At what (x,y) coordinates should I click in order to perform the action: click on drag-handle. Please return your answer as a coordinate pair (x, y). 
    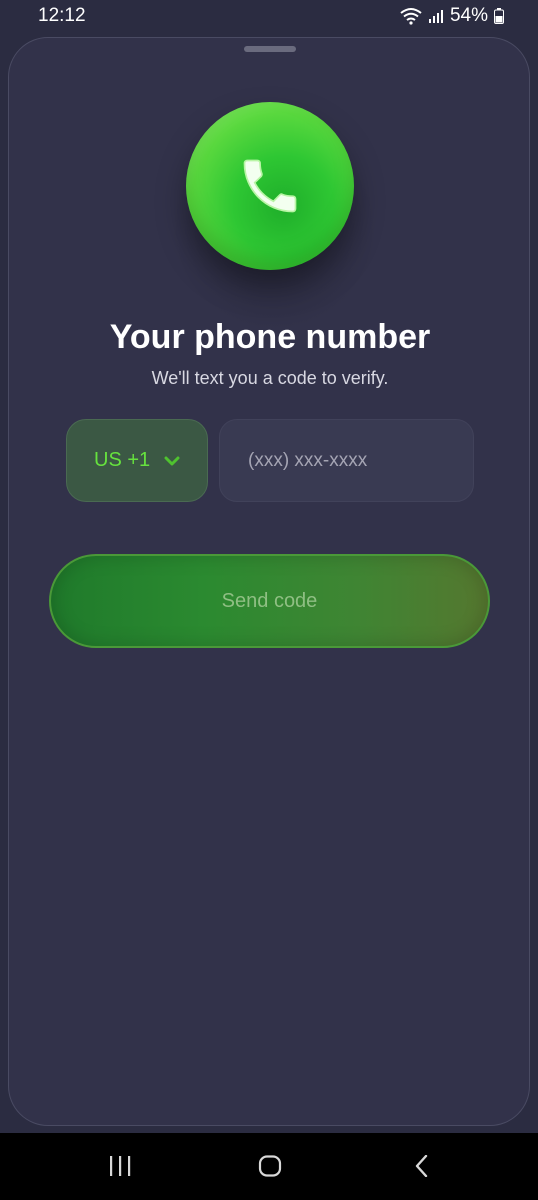
    Looking at the image, I should click on (270, 49).